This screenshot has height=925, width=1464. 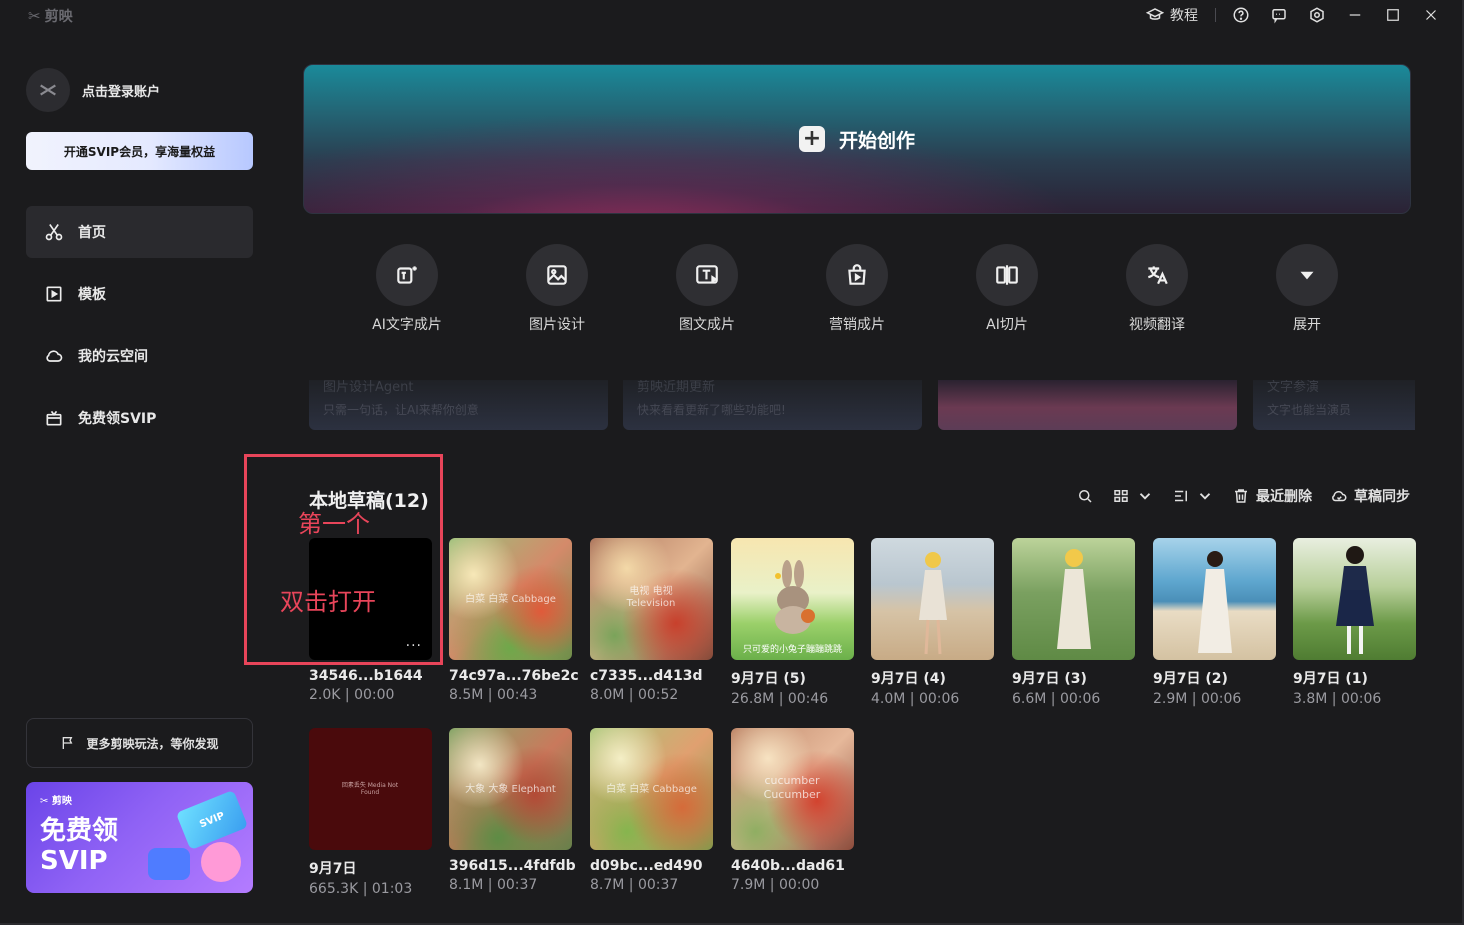 What do you see at coordinates (54, 232) in the screenshot?
I see `scissors-icon` at bounding box center [54, 232].